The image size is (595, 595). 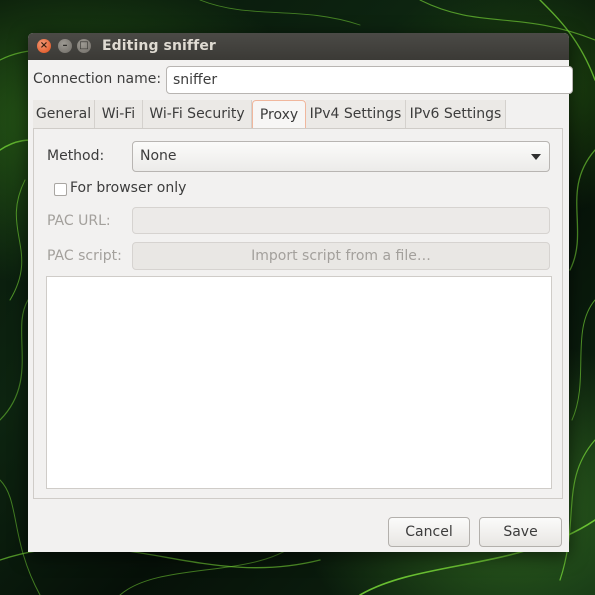 What do you see at coordinates (159, 46) in the screenshot?
I see `window-title: Editing sniffer` at bounding box center [159, 46].